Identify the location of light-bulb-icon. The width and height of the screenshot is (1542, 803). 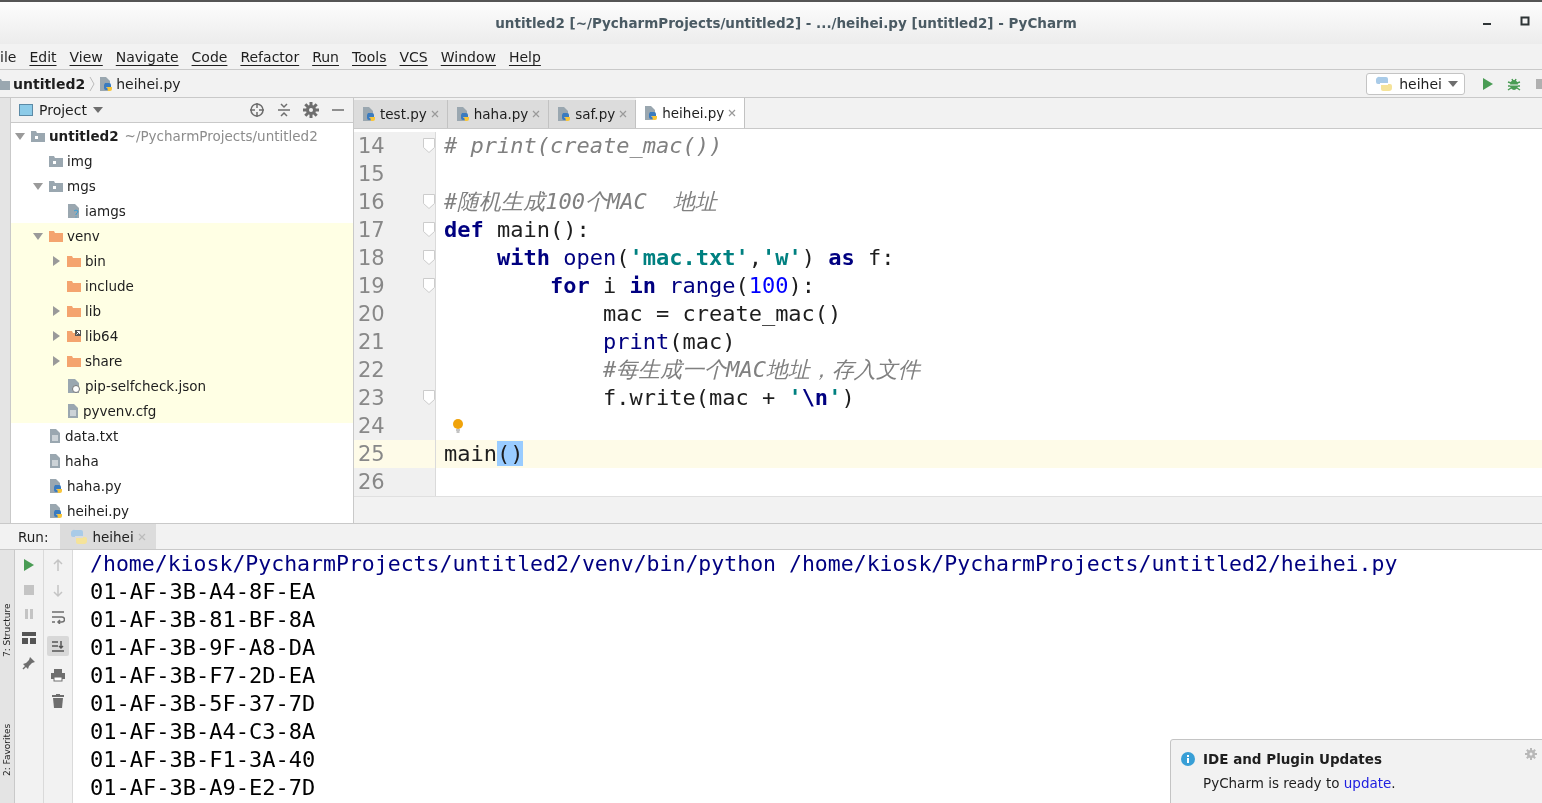
(458, 426).